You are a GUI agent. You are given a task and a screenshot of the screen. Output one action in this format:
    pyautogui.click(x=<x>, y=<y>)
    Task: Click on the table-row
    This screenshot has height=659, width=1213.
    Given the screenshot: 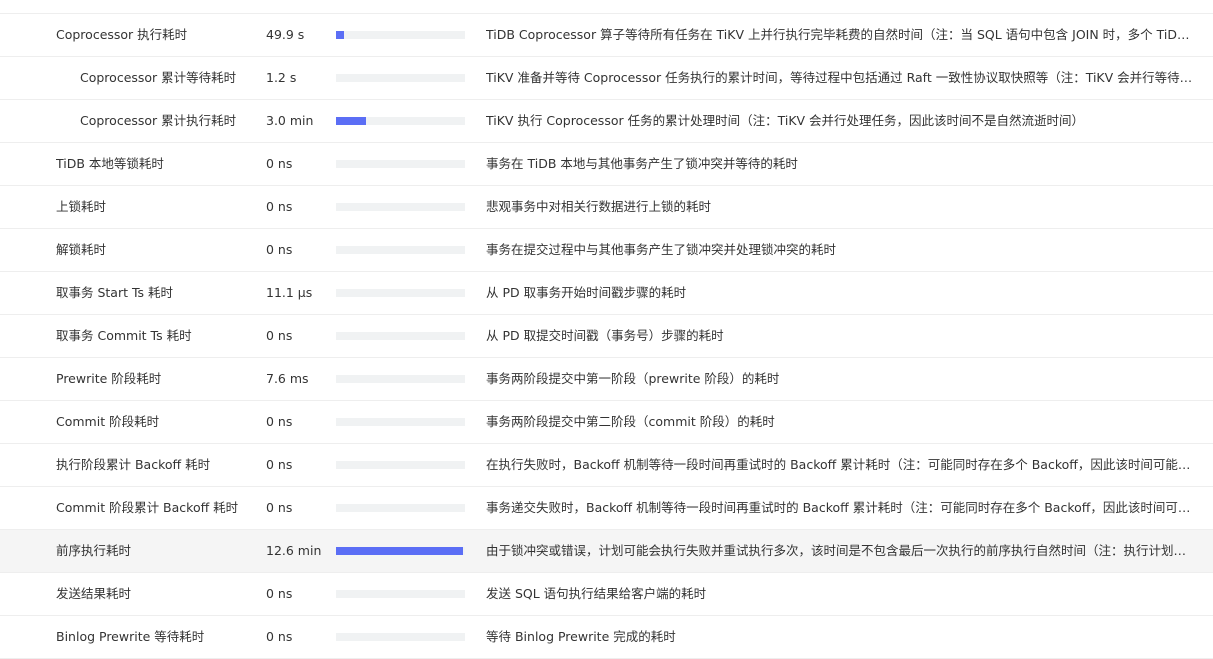 What is the action you would take?
    pyautogui.click(x=606, y=7)
    